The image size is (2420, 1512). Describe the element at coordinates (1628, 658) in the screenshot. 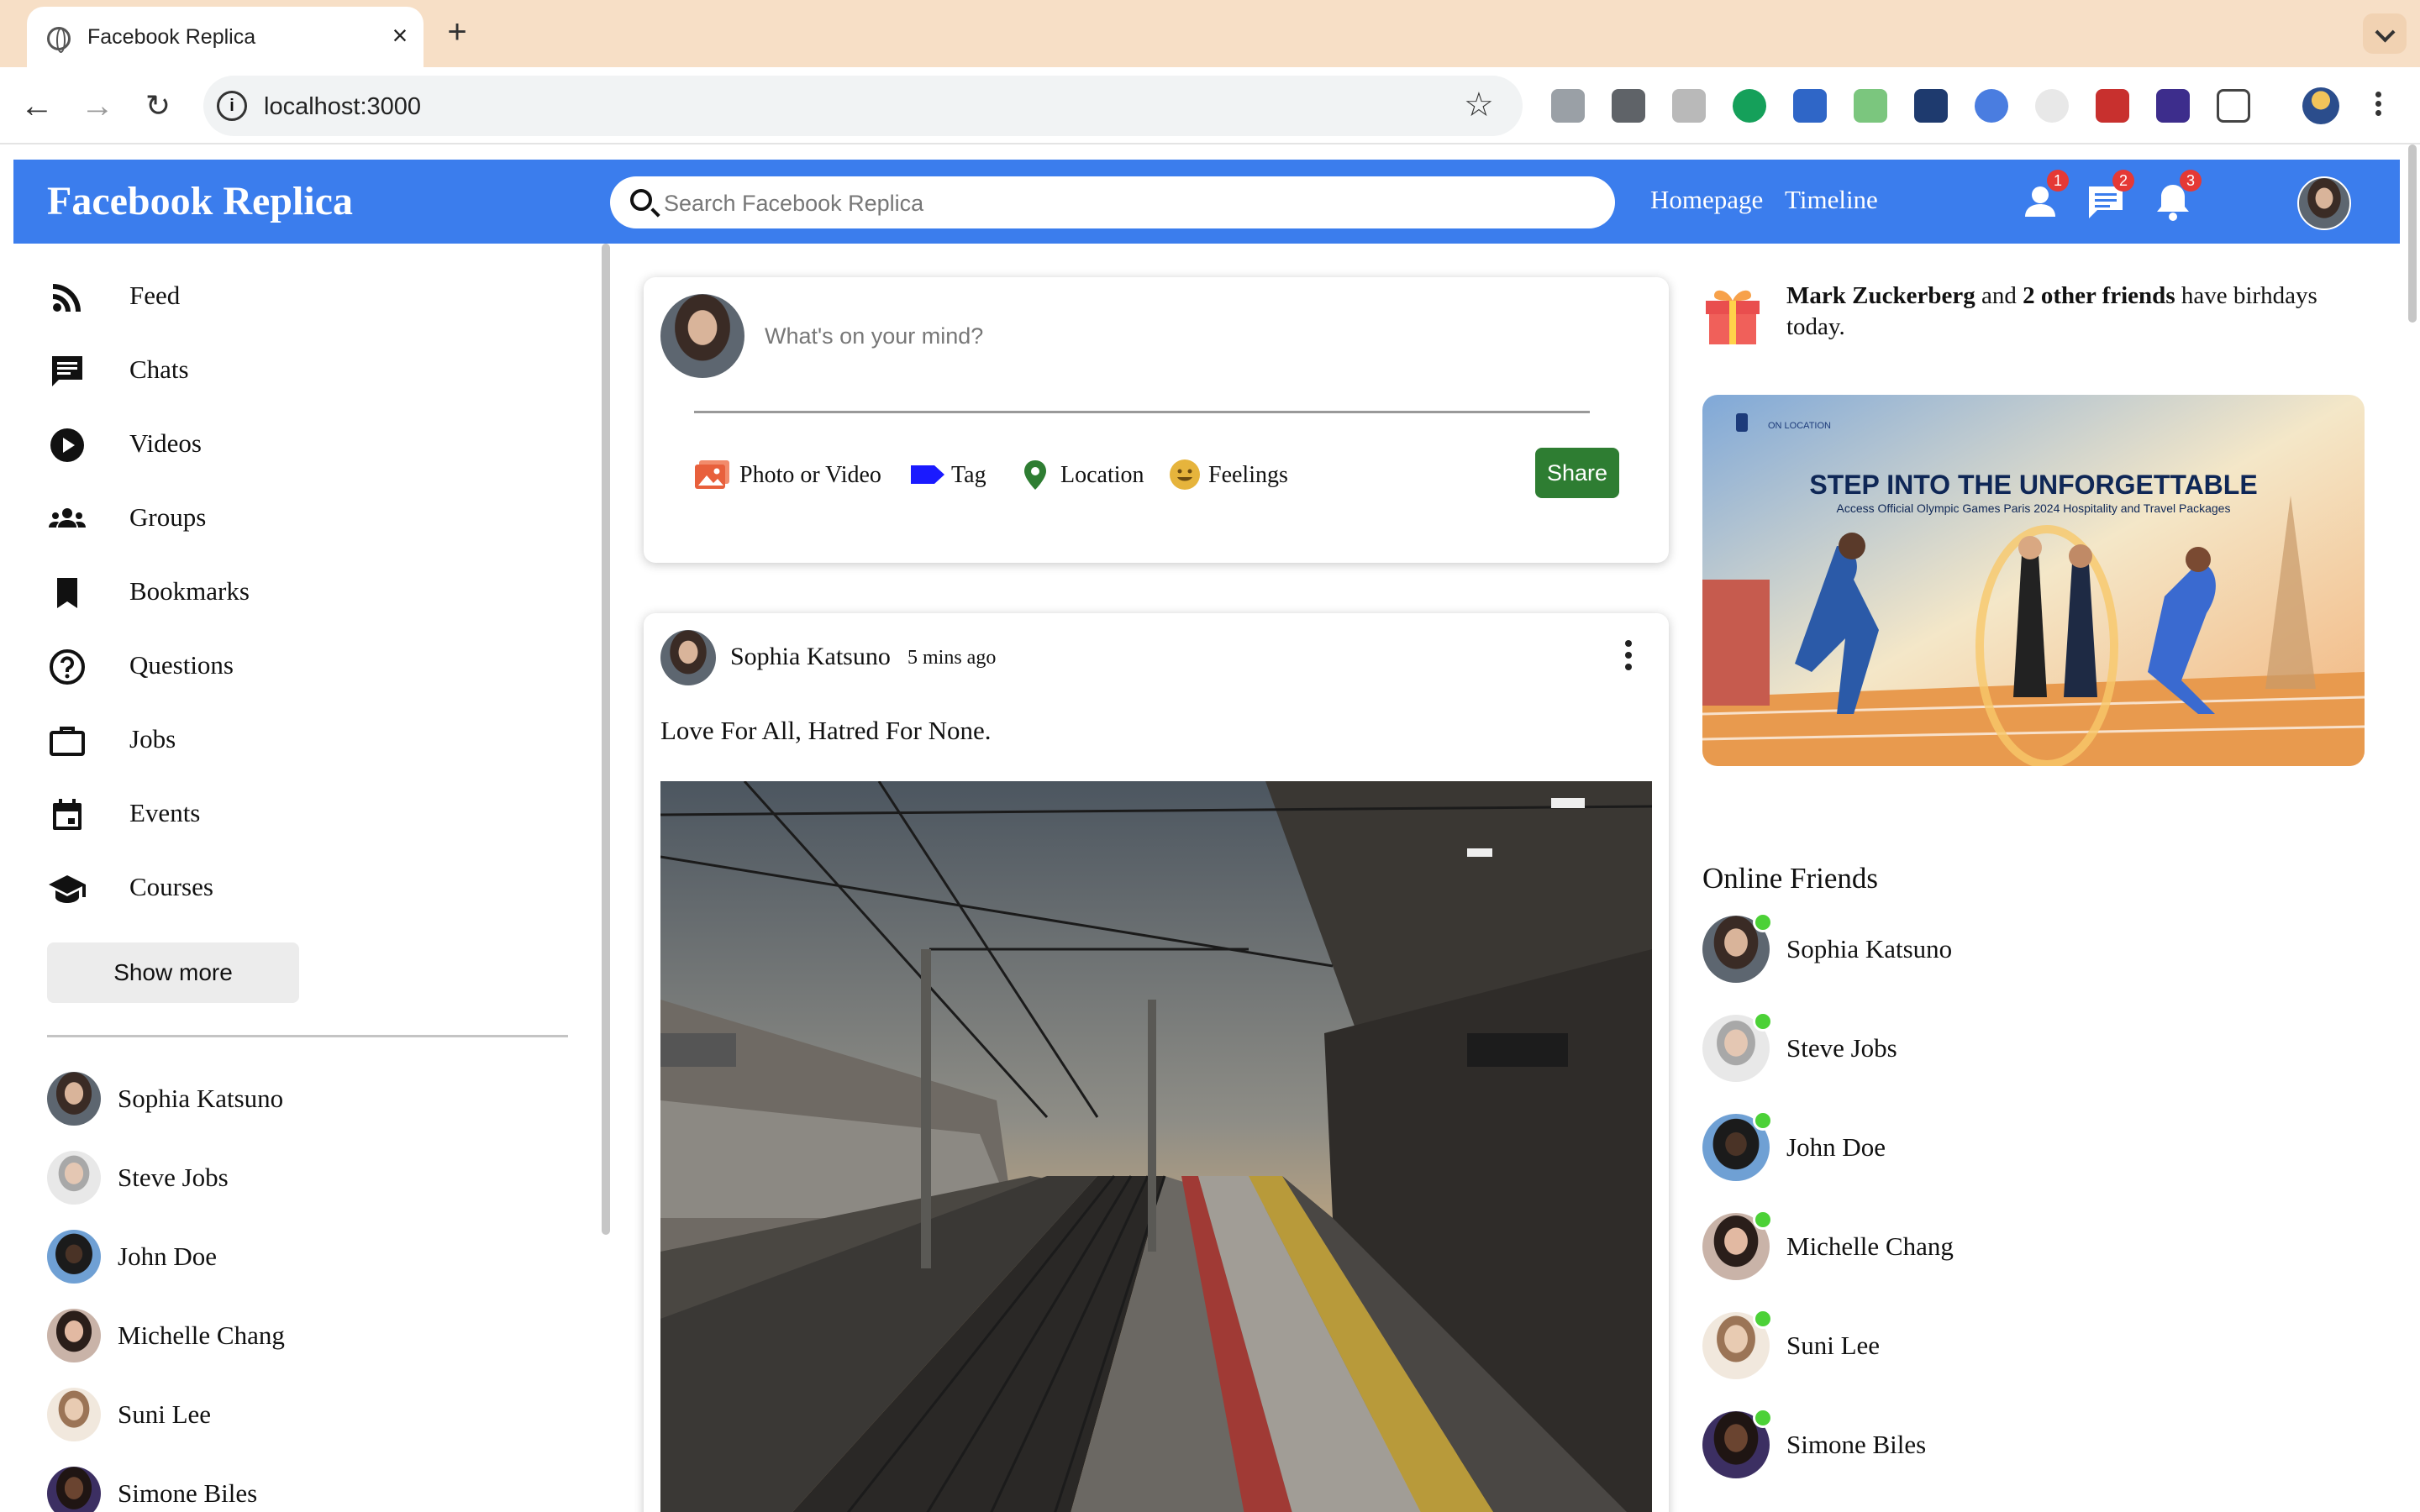

I see `more-options-icon` at that location.